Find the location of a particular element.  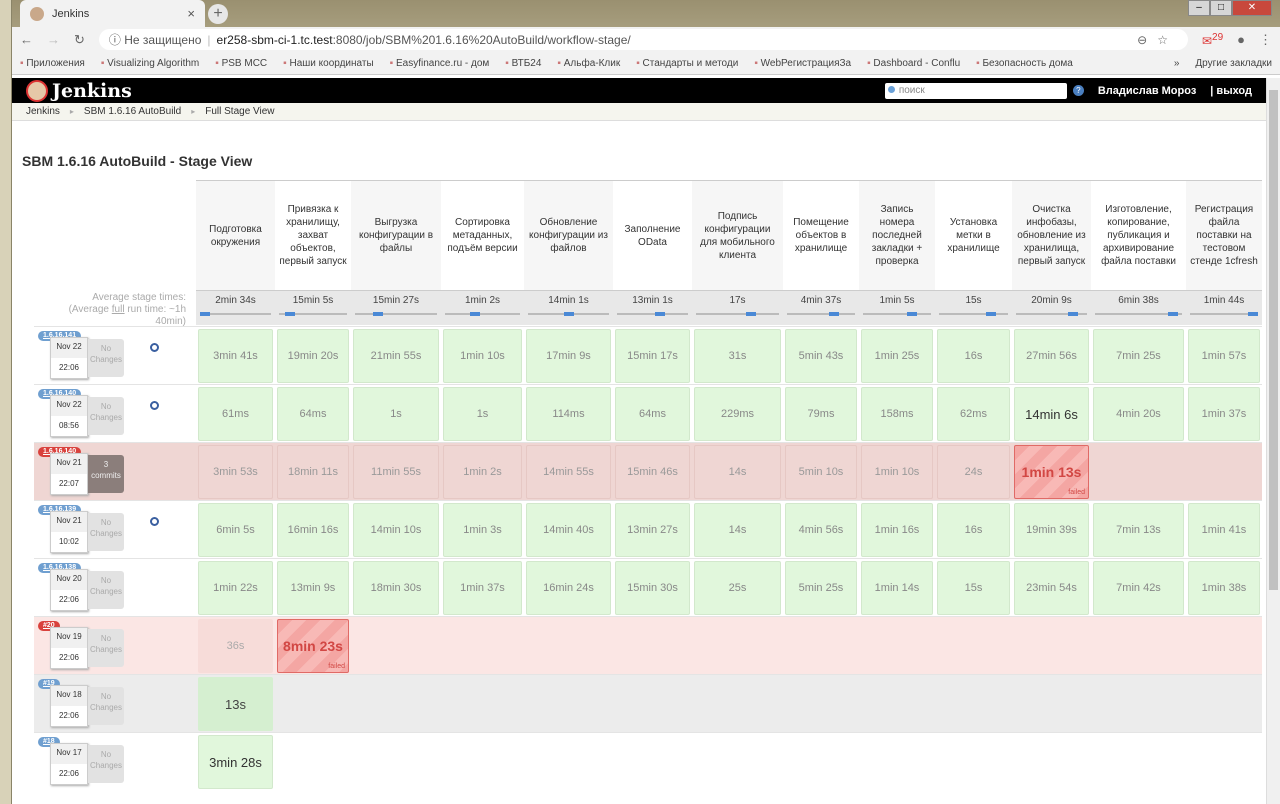

stage-cell: 15min 46s is located at coordinates (652, 472).